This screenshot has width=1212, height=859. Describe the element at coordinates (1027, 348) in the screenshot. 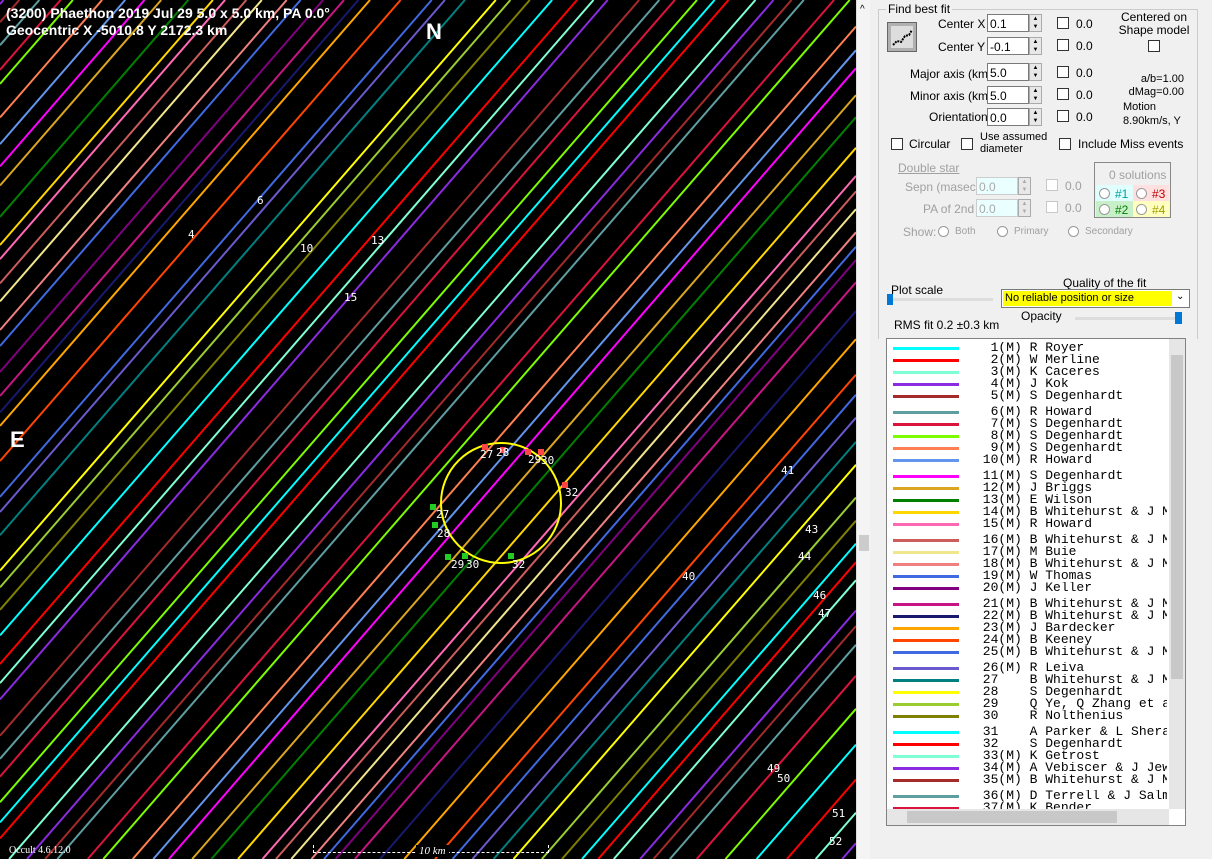

I see `observer-row: 1(M) R Royer` at that location.